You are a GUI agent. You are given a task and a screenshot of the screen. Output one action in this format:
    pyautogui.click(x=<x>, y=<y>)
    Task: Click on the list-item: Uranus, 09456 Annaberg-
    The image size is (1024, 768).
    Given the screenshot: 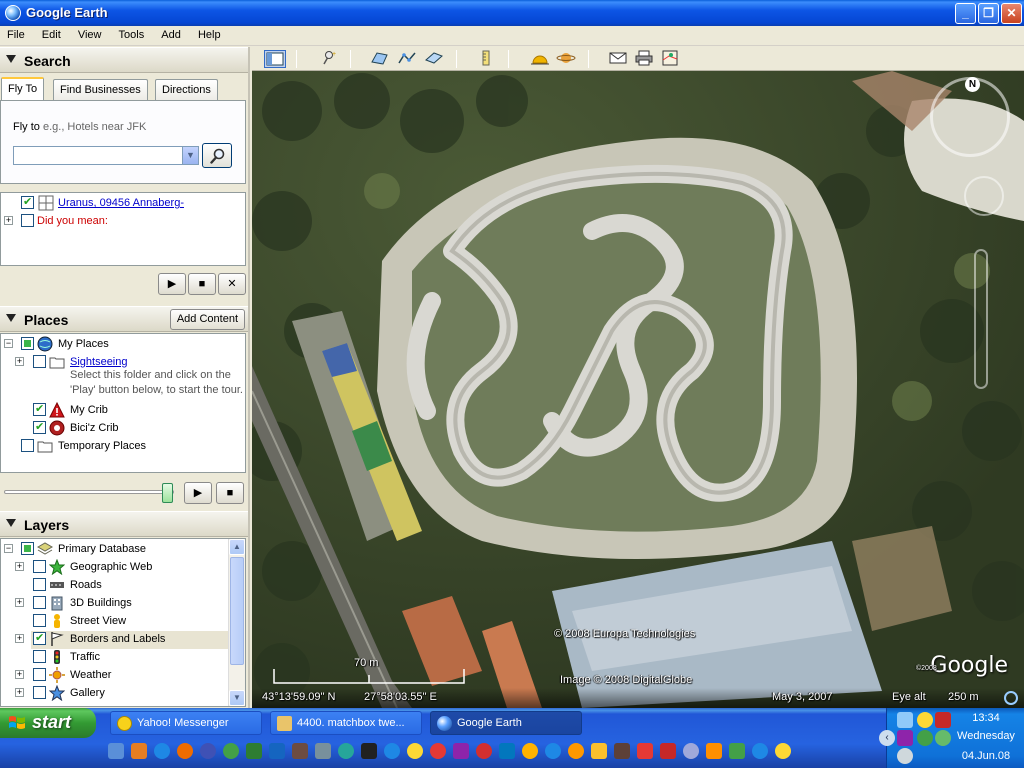 What is the action you would take?
    pyautogui.click(x=121, y=204)
    